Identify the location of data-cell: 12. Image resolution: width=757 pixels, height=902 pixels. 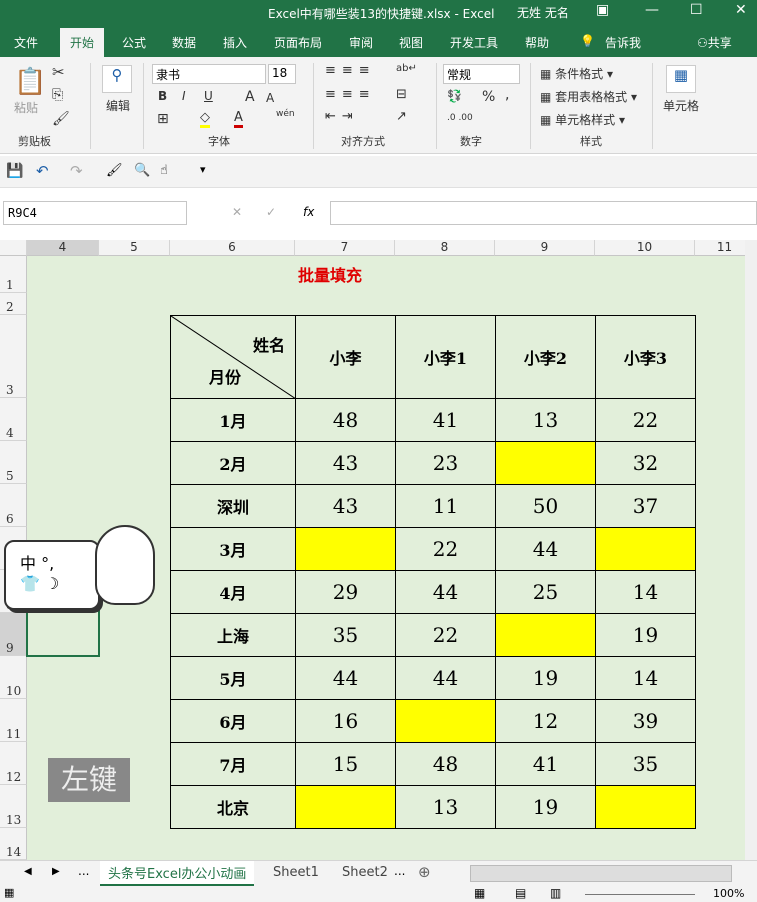
(545, 721).